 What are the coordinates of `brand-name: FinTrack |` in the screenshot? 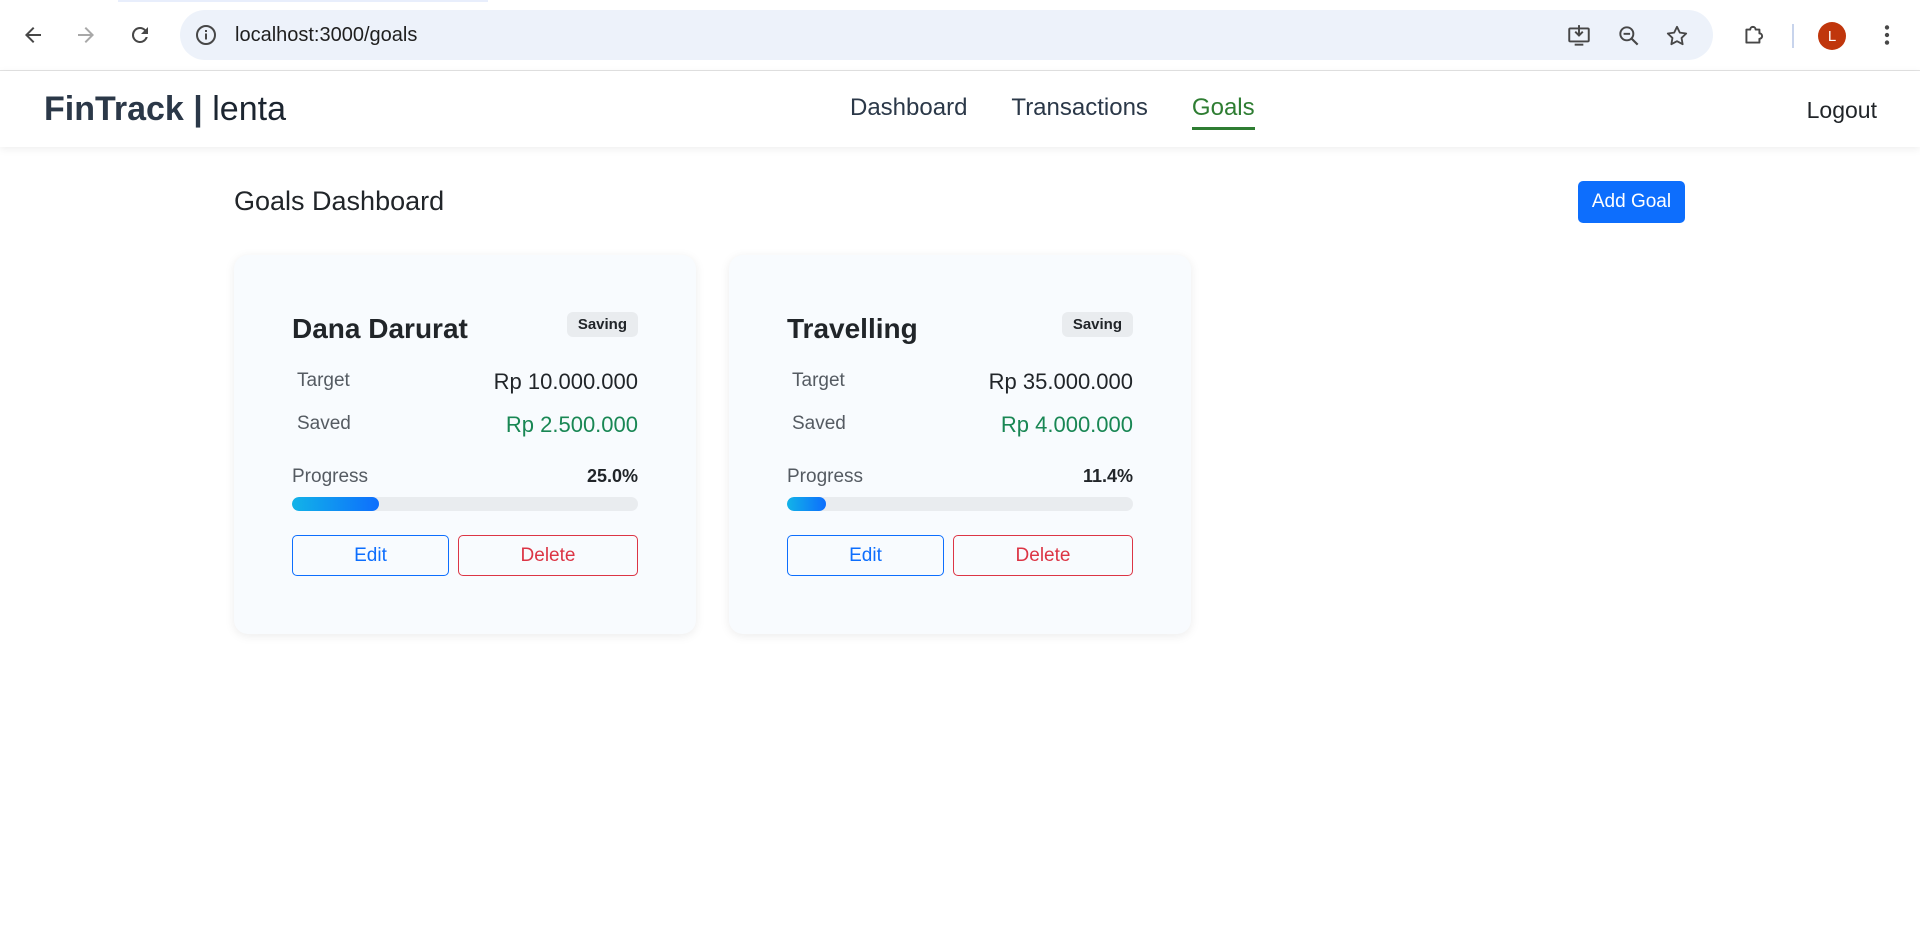 It's located at (128, 109).